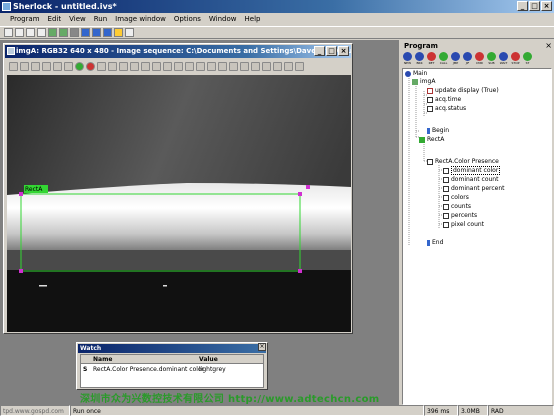 This screenshot has width=554, height=416. Describe the element at coordinates (331, 51) in the screenshot. I see `image-maximize-button: □` at that location.